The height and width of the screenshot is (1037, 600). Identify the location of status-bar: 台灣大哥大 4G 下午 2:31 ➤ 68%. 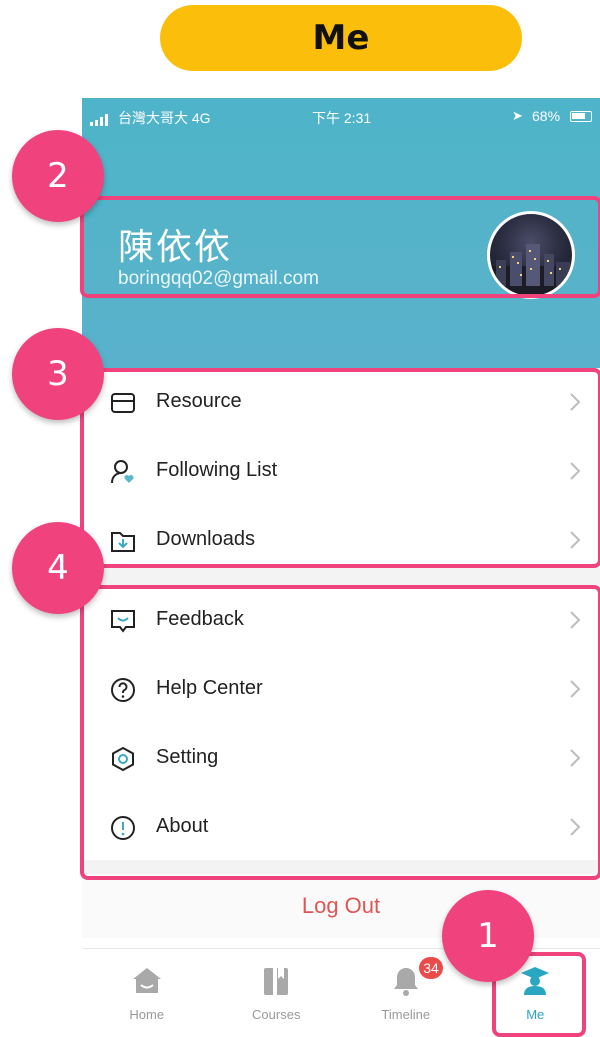
(341, 117).